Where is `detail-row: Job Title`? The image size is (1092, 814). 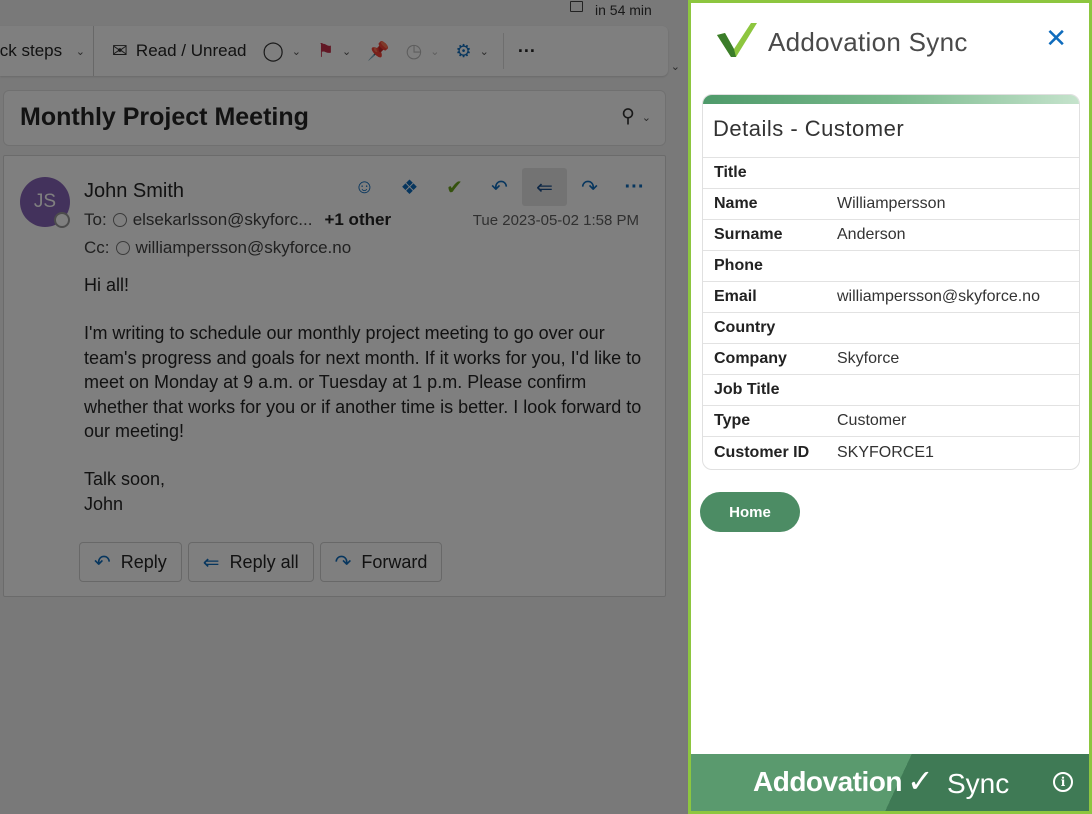
detail-row: Job Title is located at coordinates (891, 390).